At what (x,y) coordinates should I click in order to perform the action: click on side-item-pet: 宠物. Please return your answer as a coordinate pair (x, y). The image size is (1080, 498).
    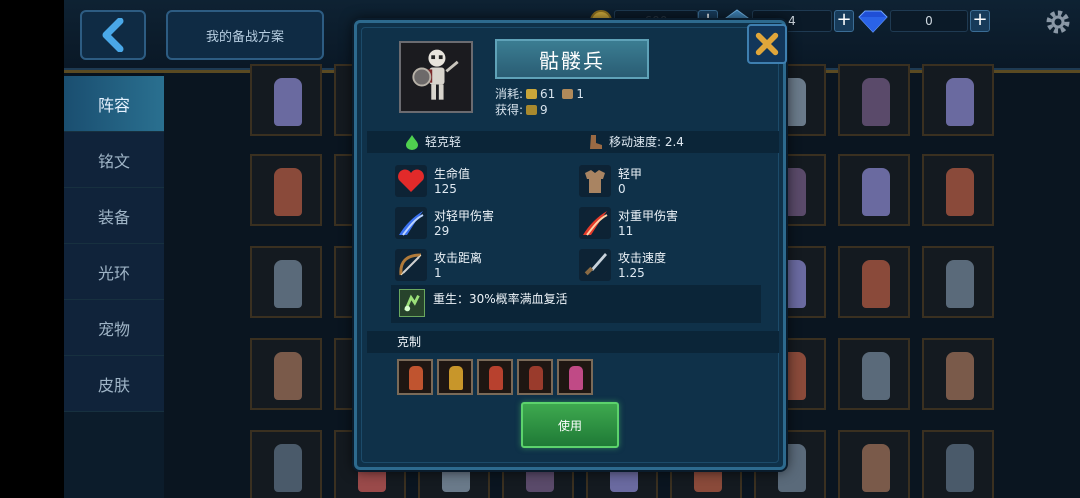
    Looking at the image, I should click on (114, 328).